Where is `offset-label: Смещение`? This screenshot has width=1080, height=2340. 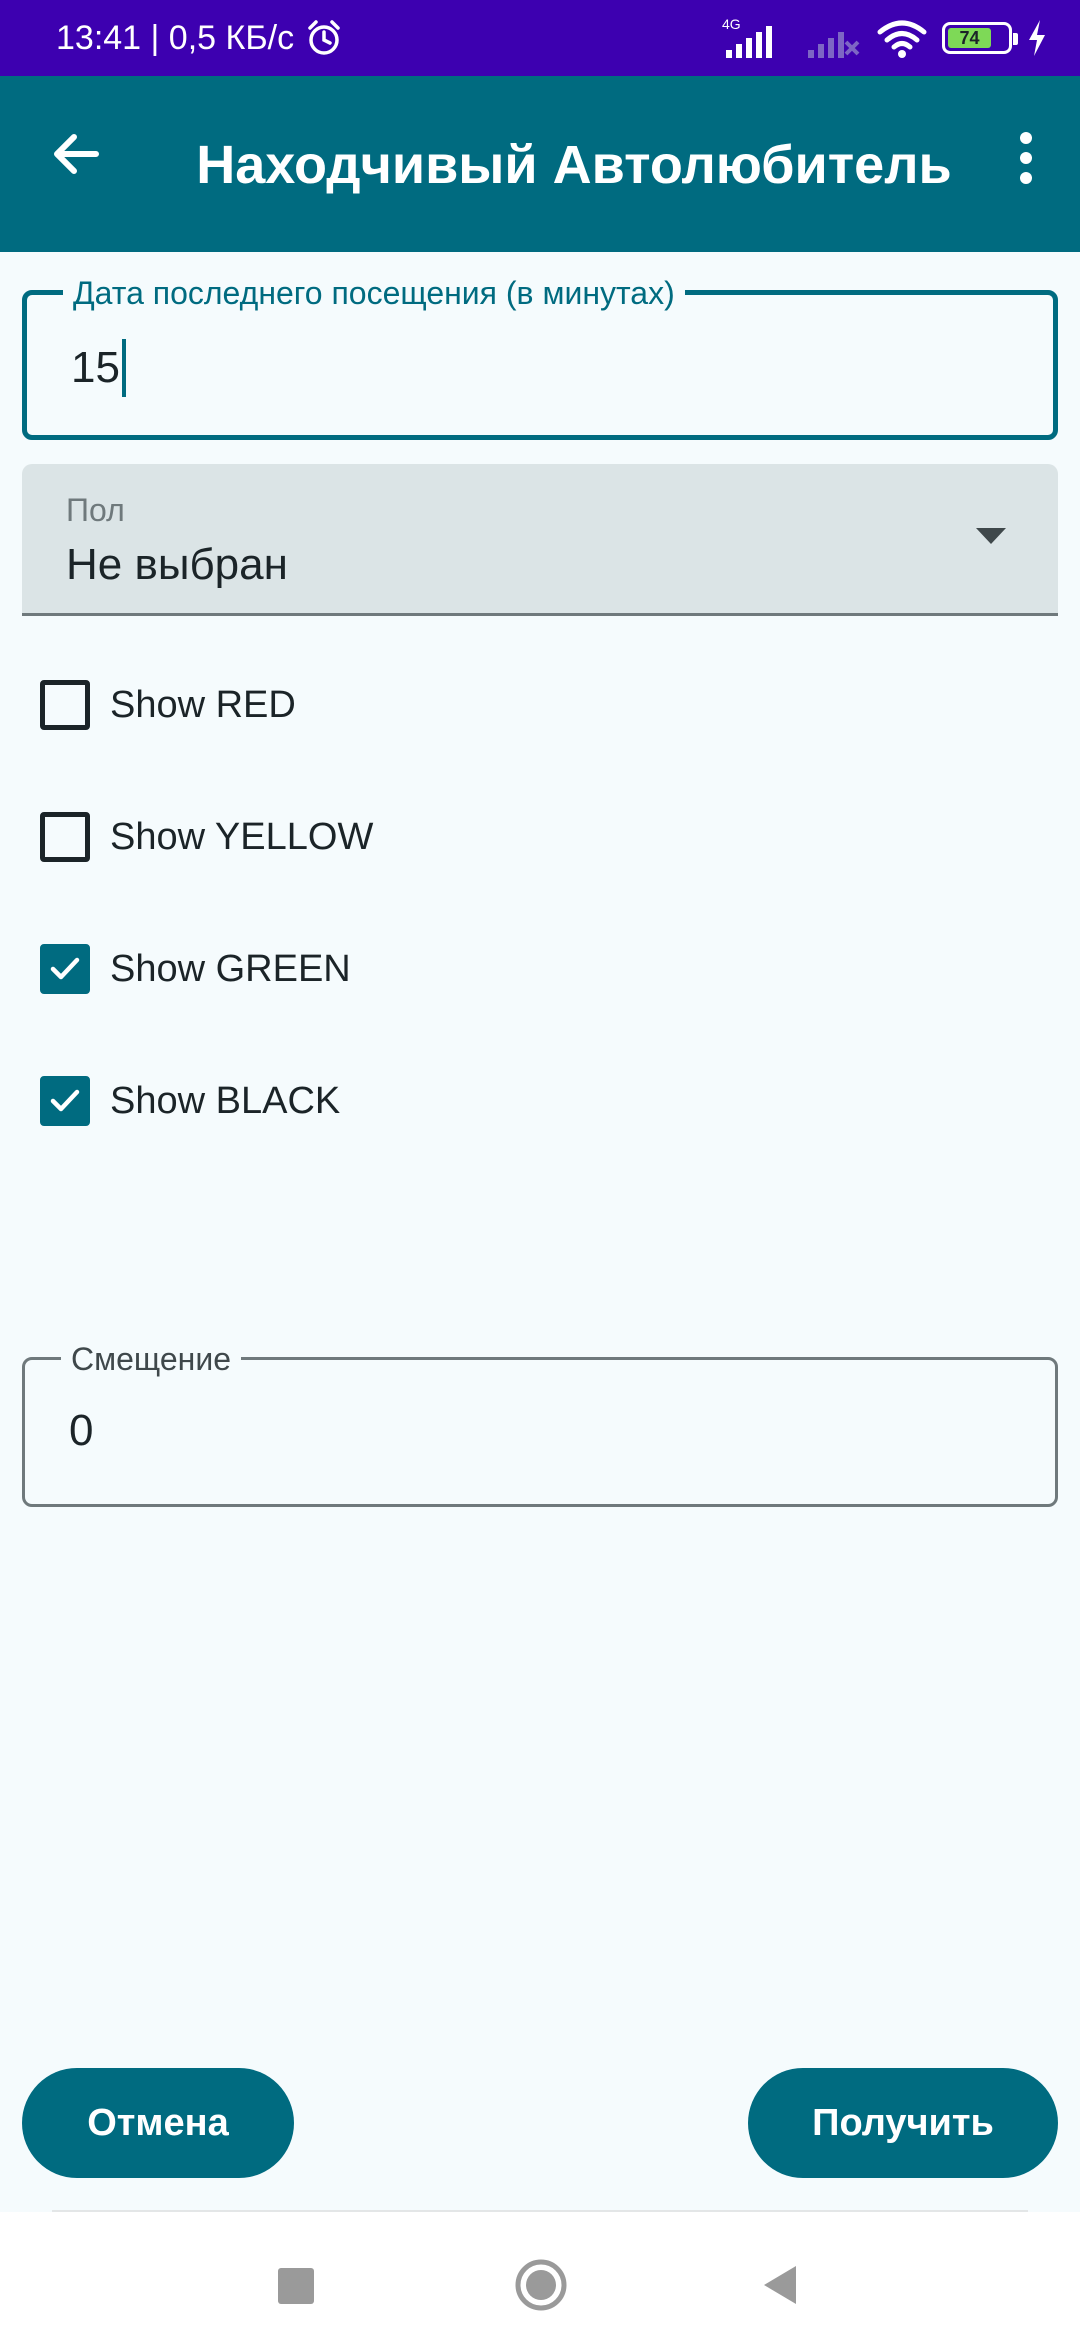 offset-label: Смещение is located at coordinates (151, 1359).